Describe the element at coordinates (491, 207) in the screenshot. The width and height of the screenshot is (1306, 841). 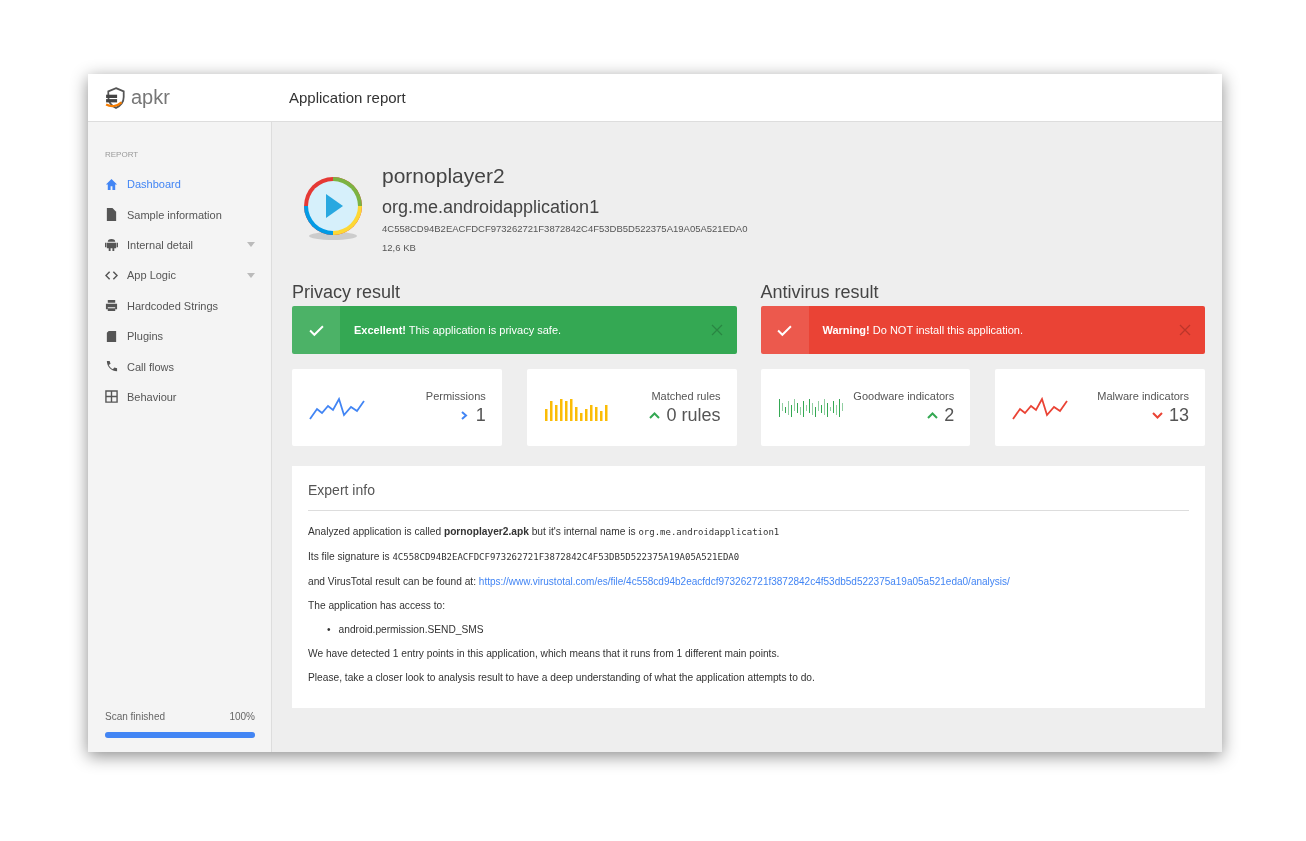
I see `package-name: org.me.androidapplication1` at that location.